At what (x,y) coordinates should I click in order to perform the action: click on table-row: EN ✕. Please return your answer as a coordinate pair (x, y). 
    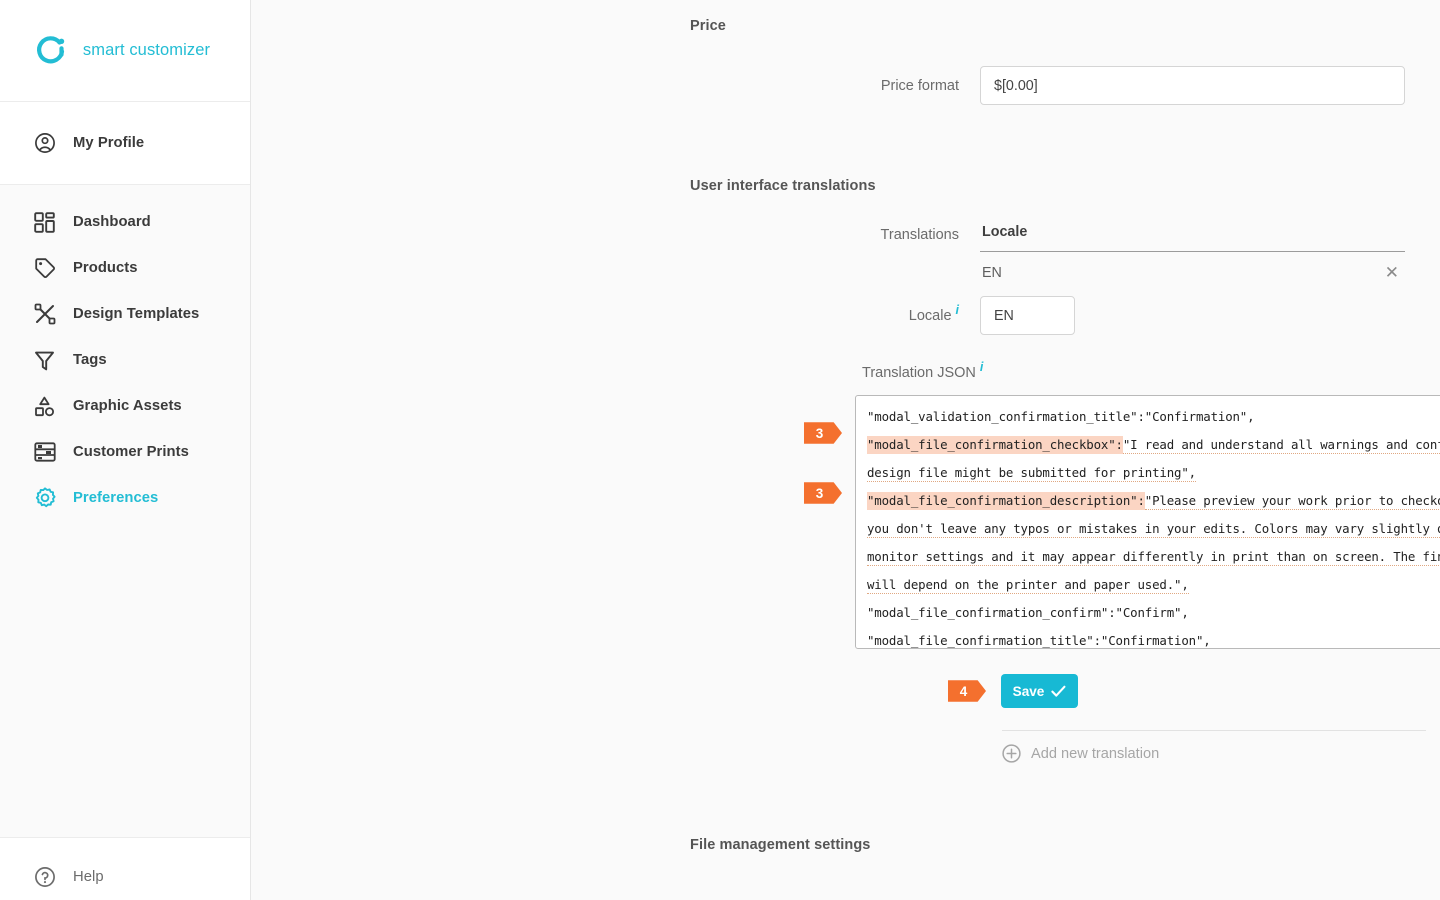
    Looking at the image, I should click on (1192, 271).